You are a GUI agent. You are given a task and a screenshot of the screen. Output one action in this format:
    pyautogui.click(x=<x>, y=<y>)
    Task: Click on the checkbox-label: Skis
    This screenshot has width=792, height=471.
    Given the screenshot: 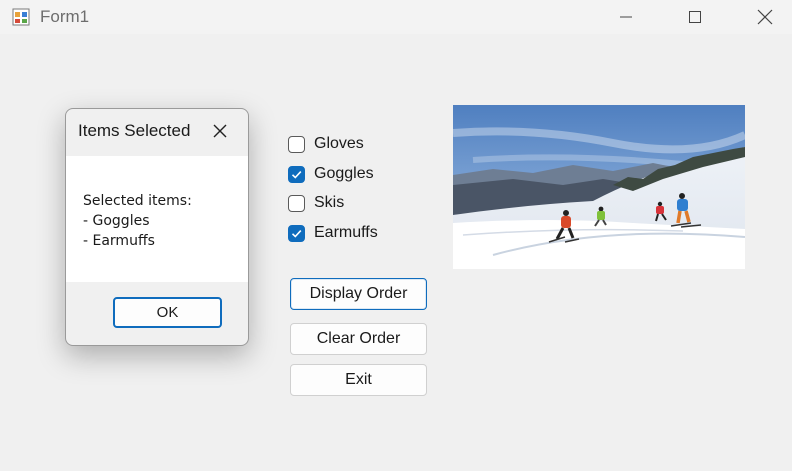 What is the action you would take?
    pyautogui.click(x=329, y=202)
    